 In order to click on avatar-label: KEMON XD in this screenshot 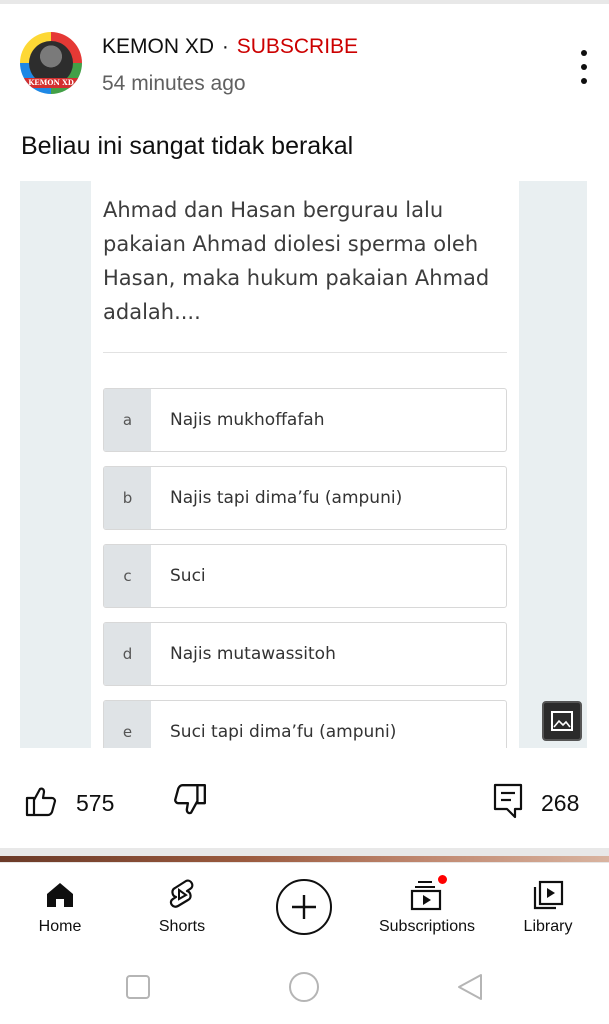, I will do `click(51, 83)`.